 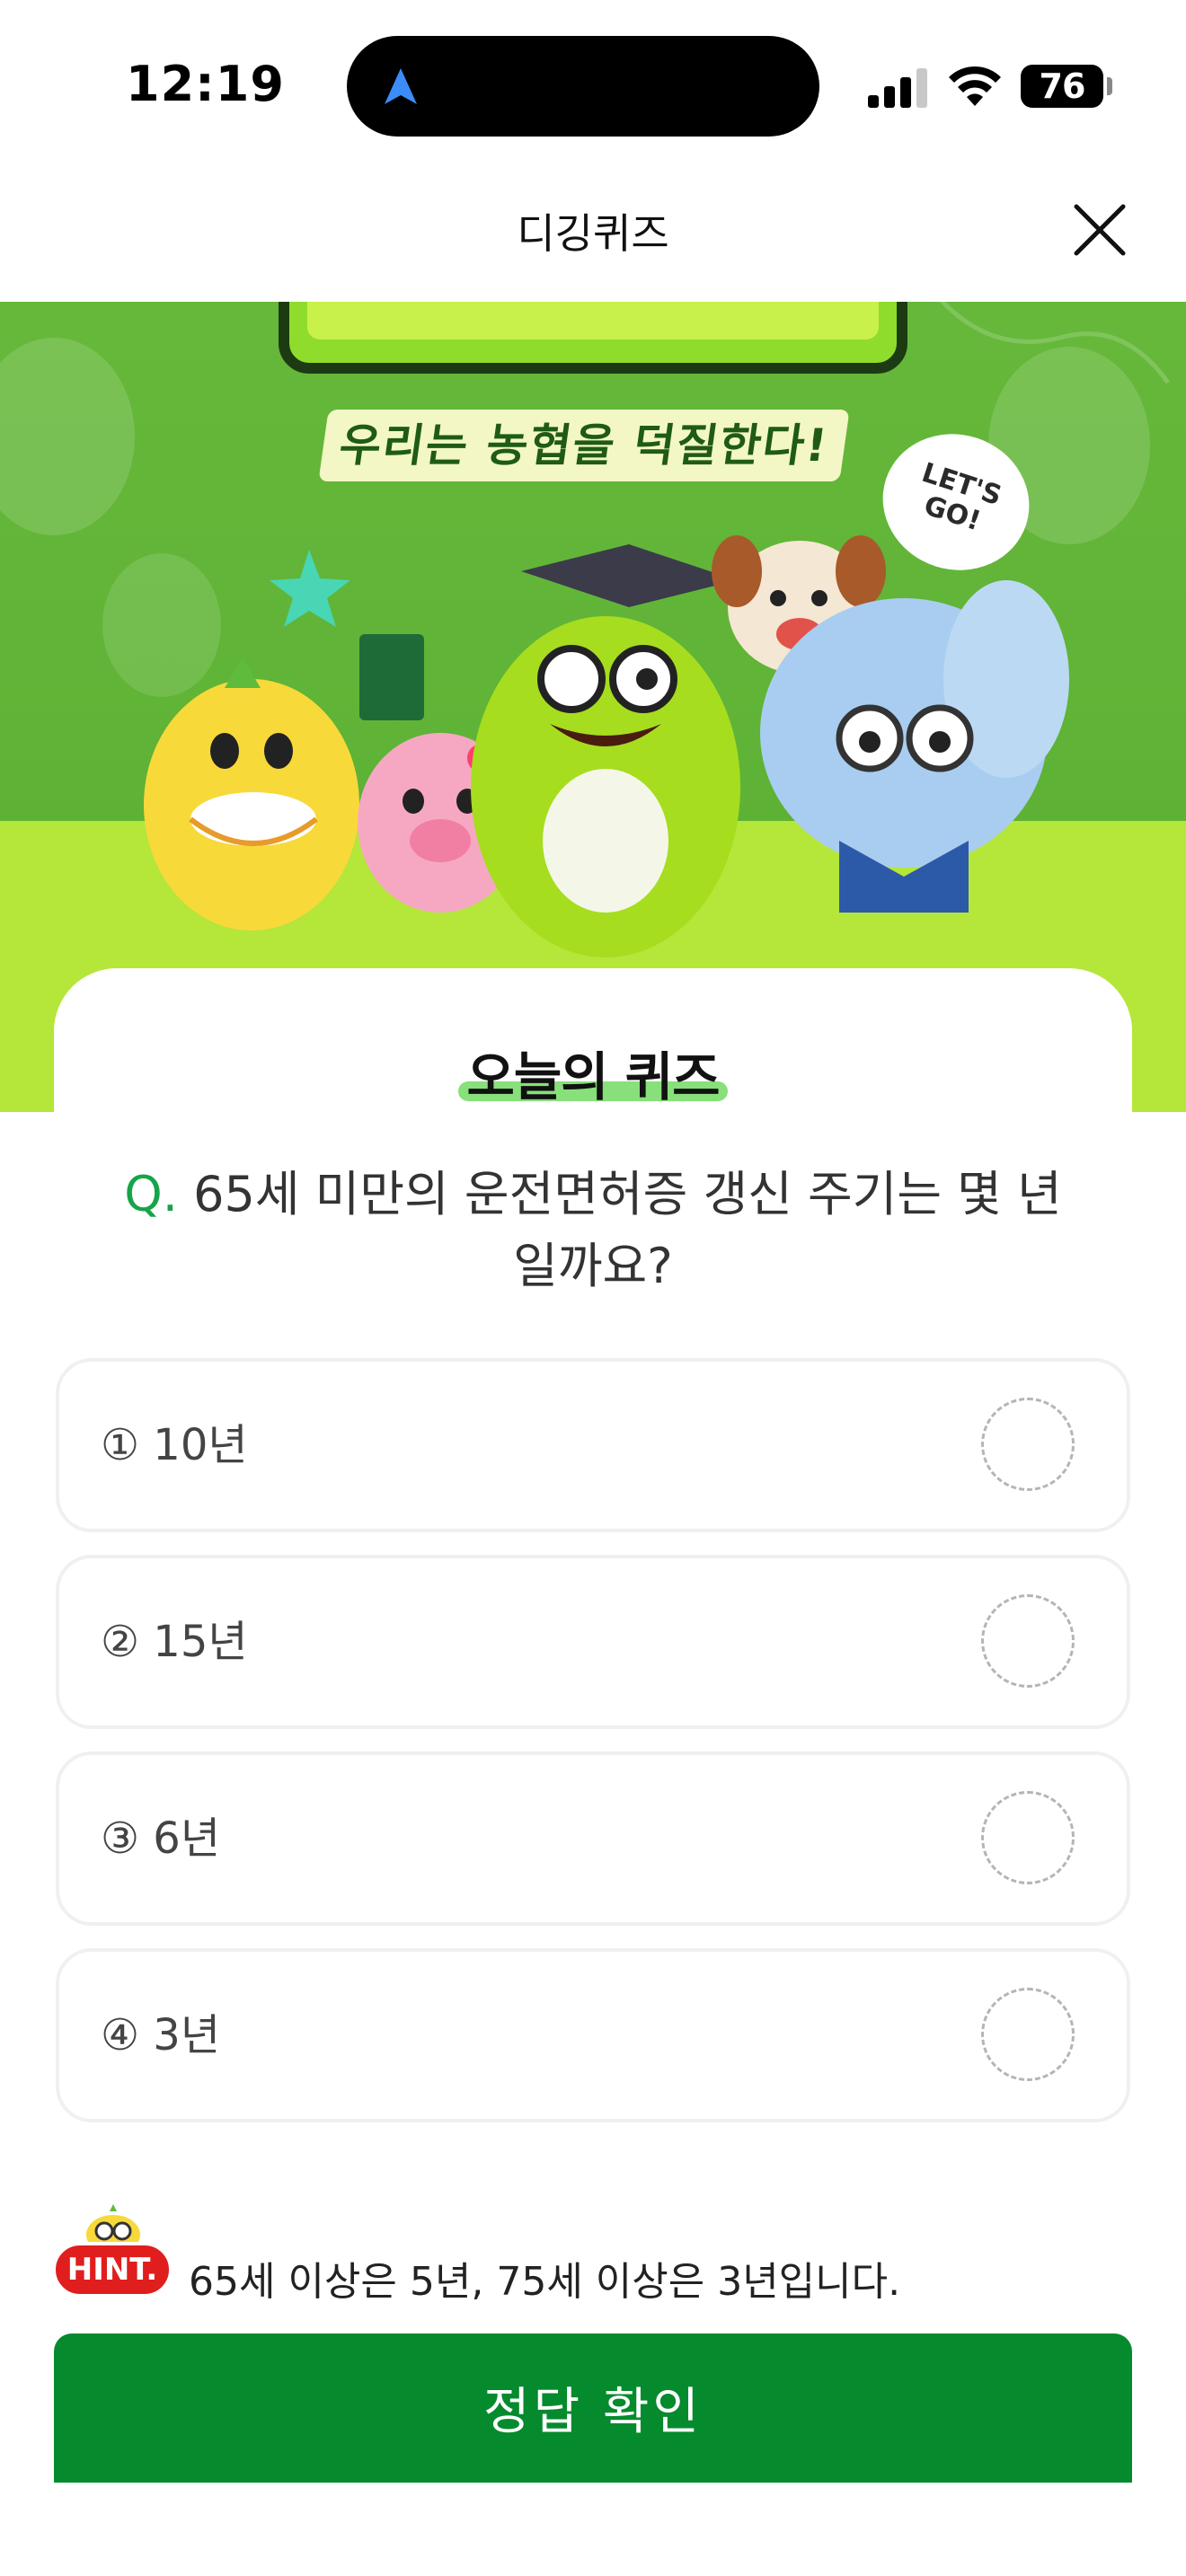 I want to click on hint-label: HINT., so click(x=112, y=2270).